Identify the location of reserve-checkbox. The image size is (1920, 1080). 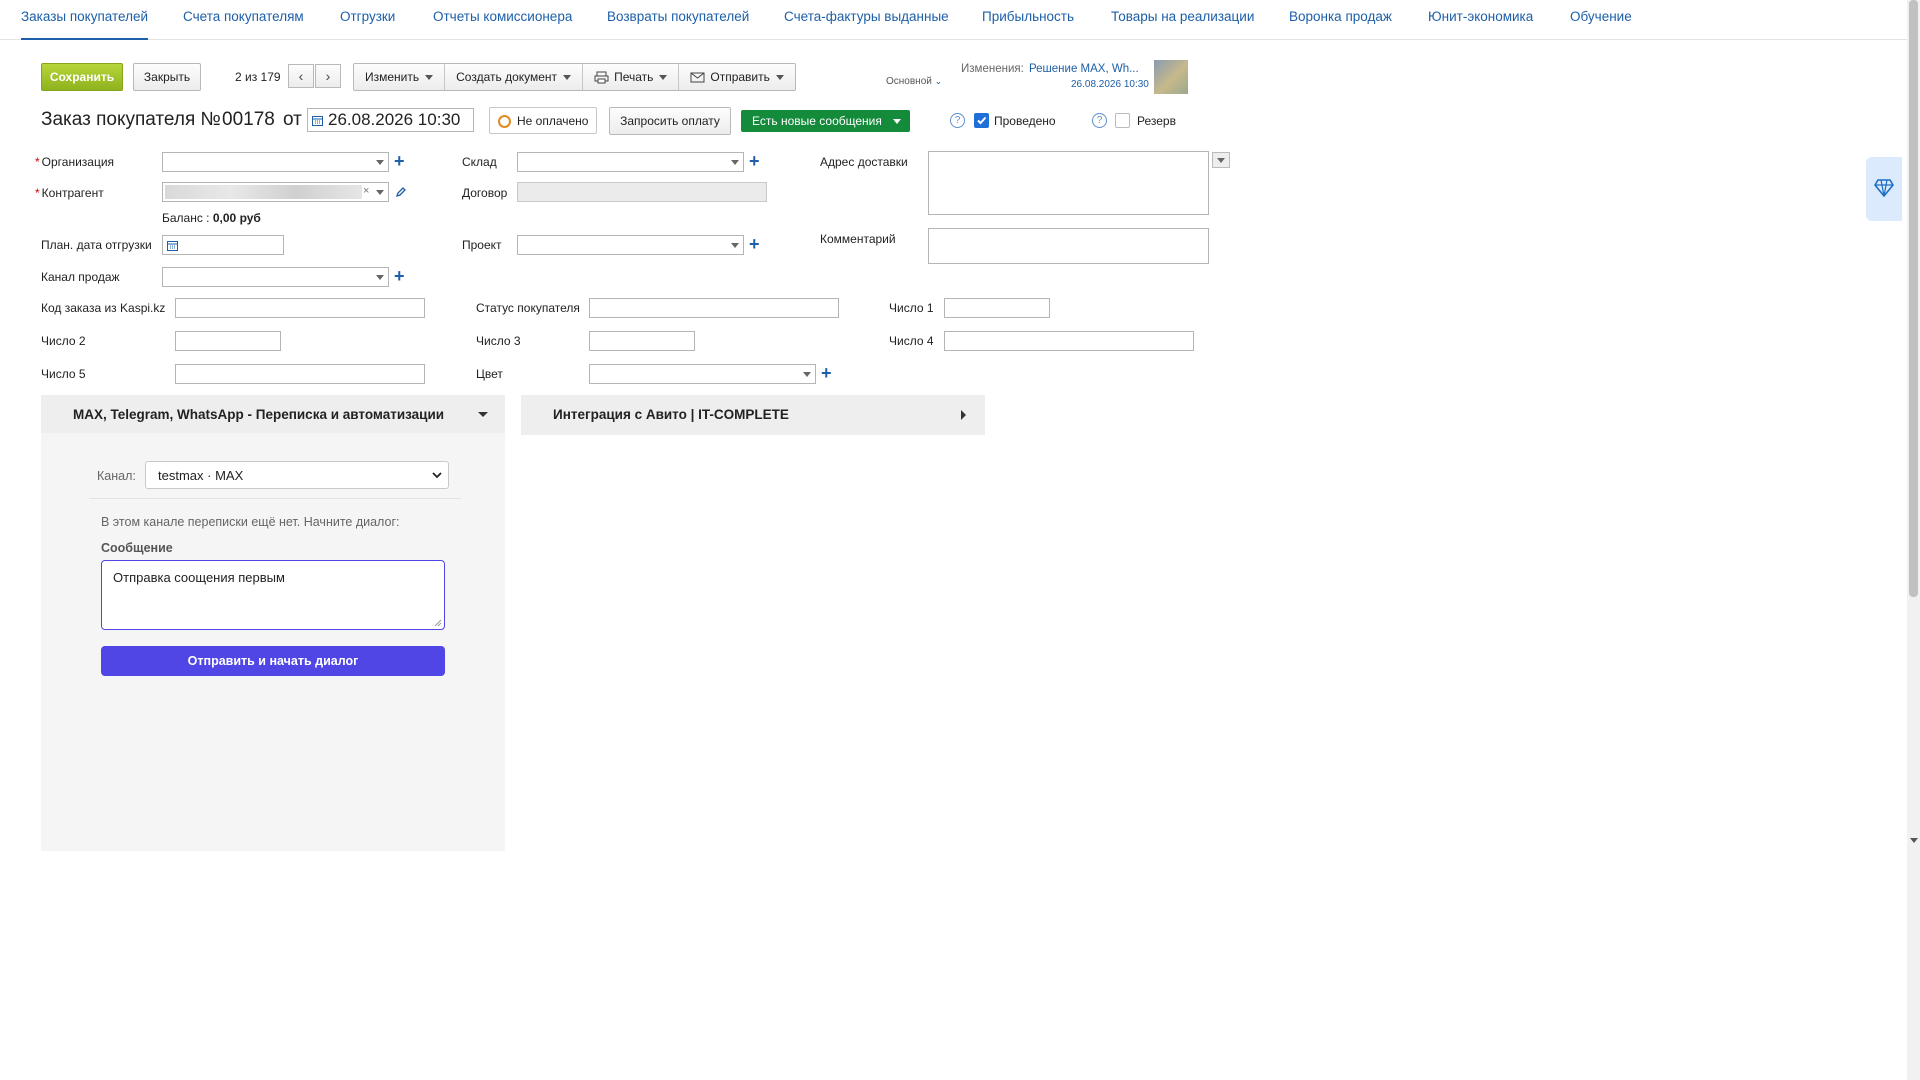
(1122, 120).